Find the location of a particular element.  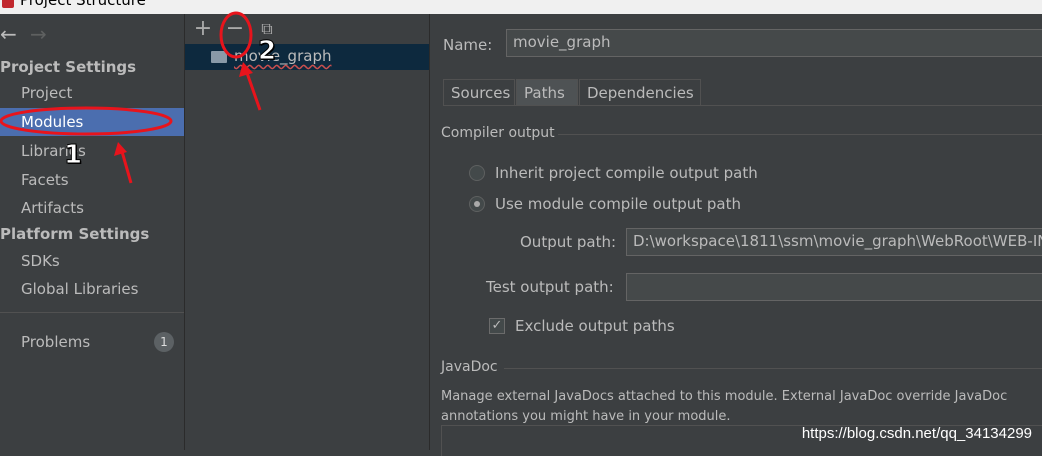

tab-paths: Paths is located at coordinates (547, 92).